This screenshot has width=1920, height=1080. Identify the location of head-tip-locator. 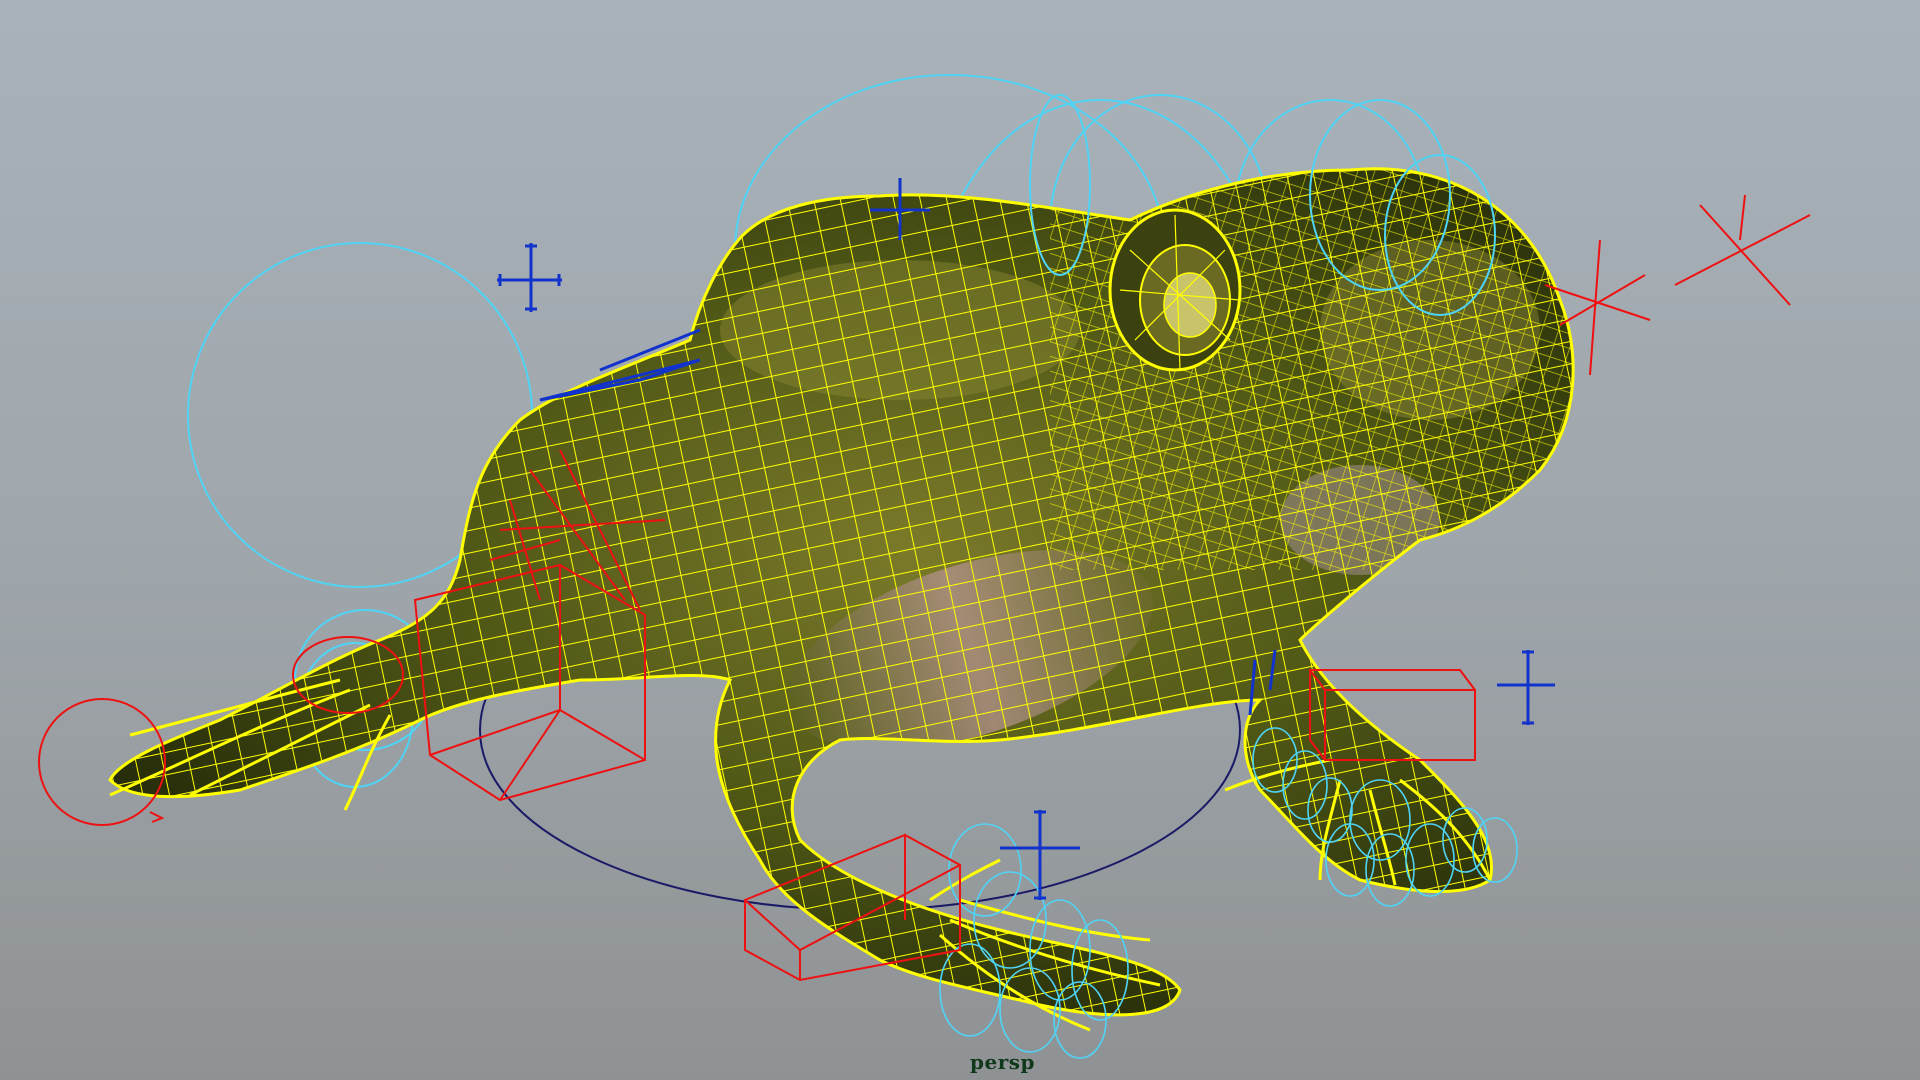
(1742, 250).